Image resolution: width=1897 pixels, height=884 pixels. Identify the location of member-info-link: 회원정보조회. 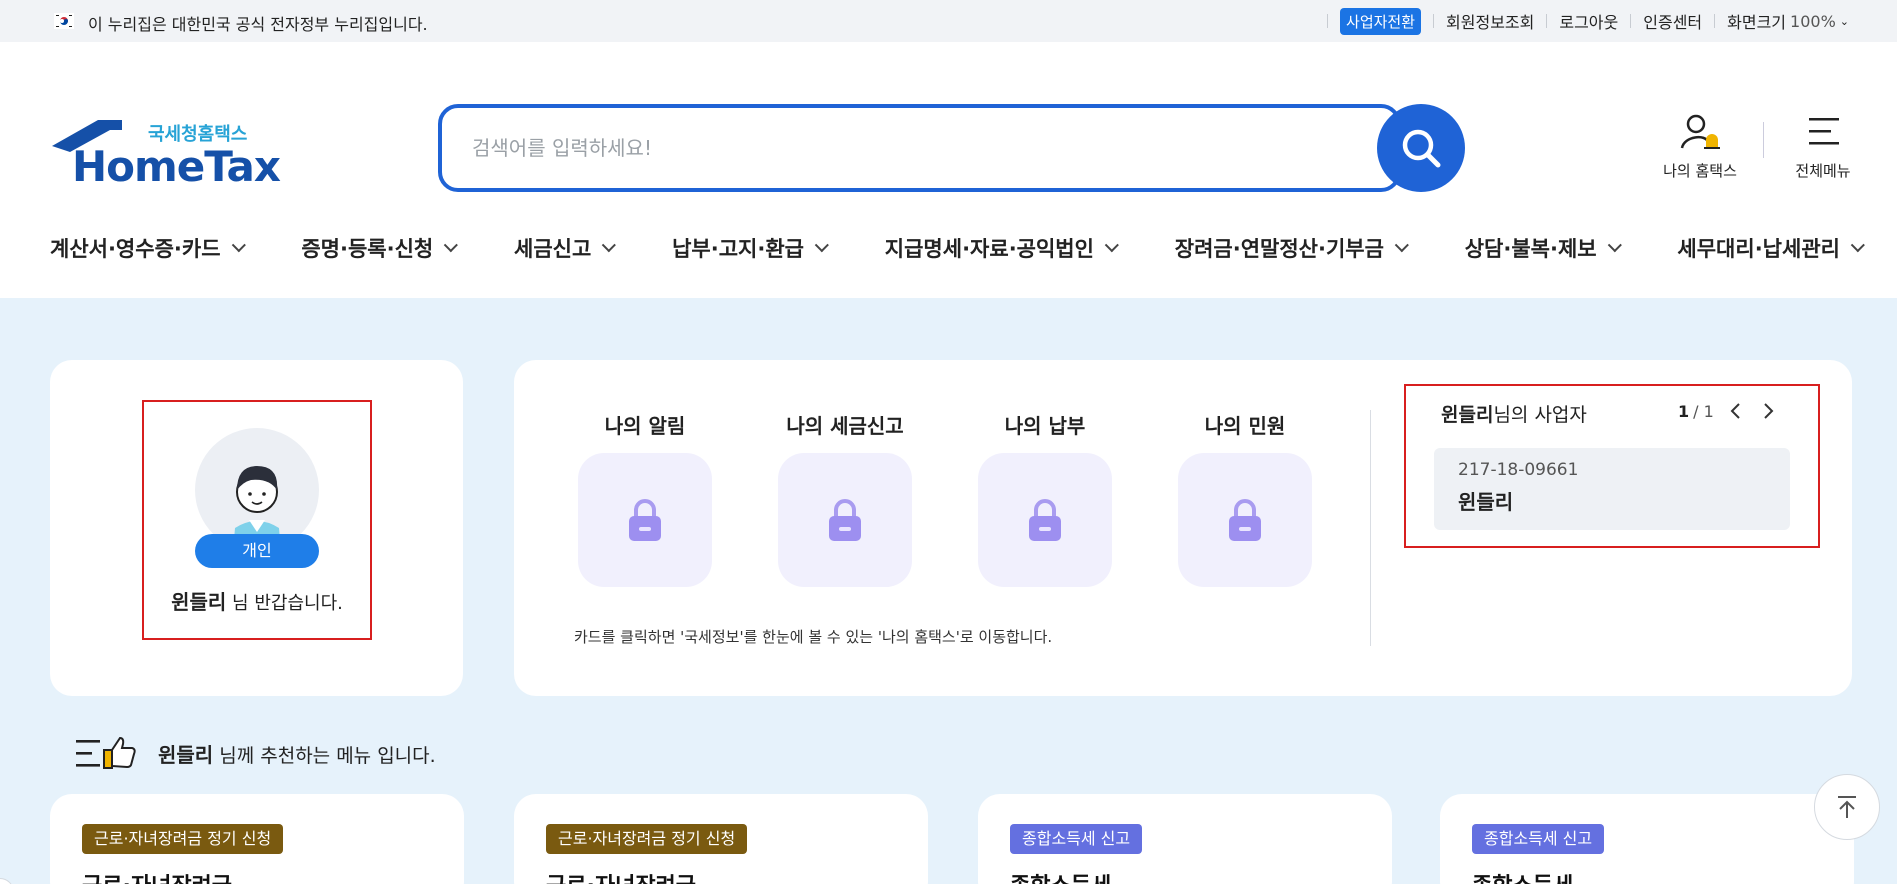
(1490, 21).